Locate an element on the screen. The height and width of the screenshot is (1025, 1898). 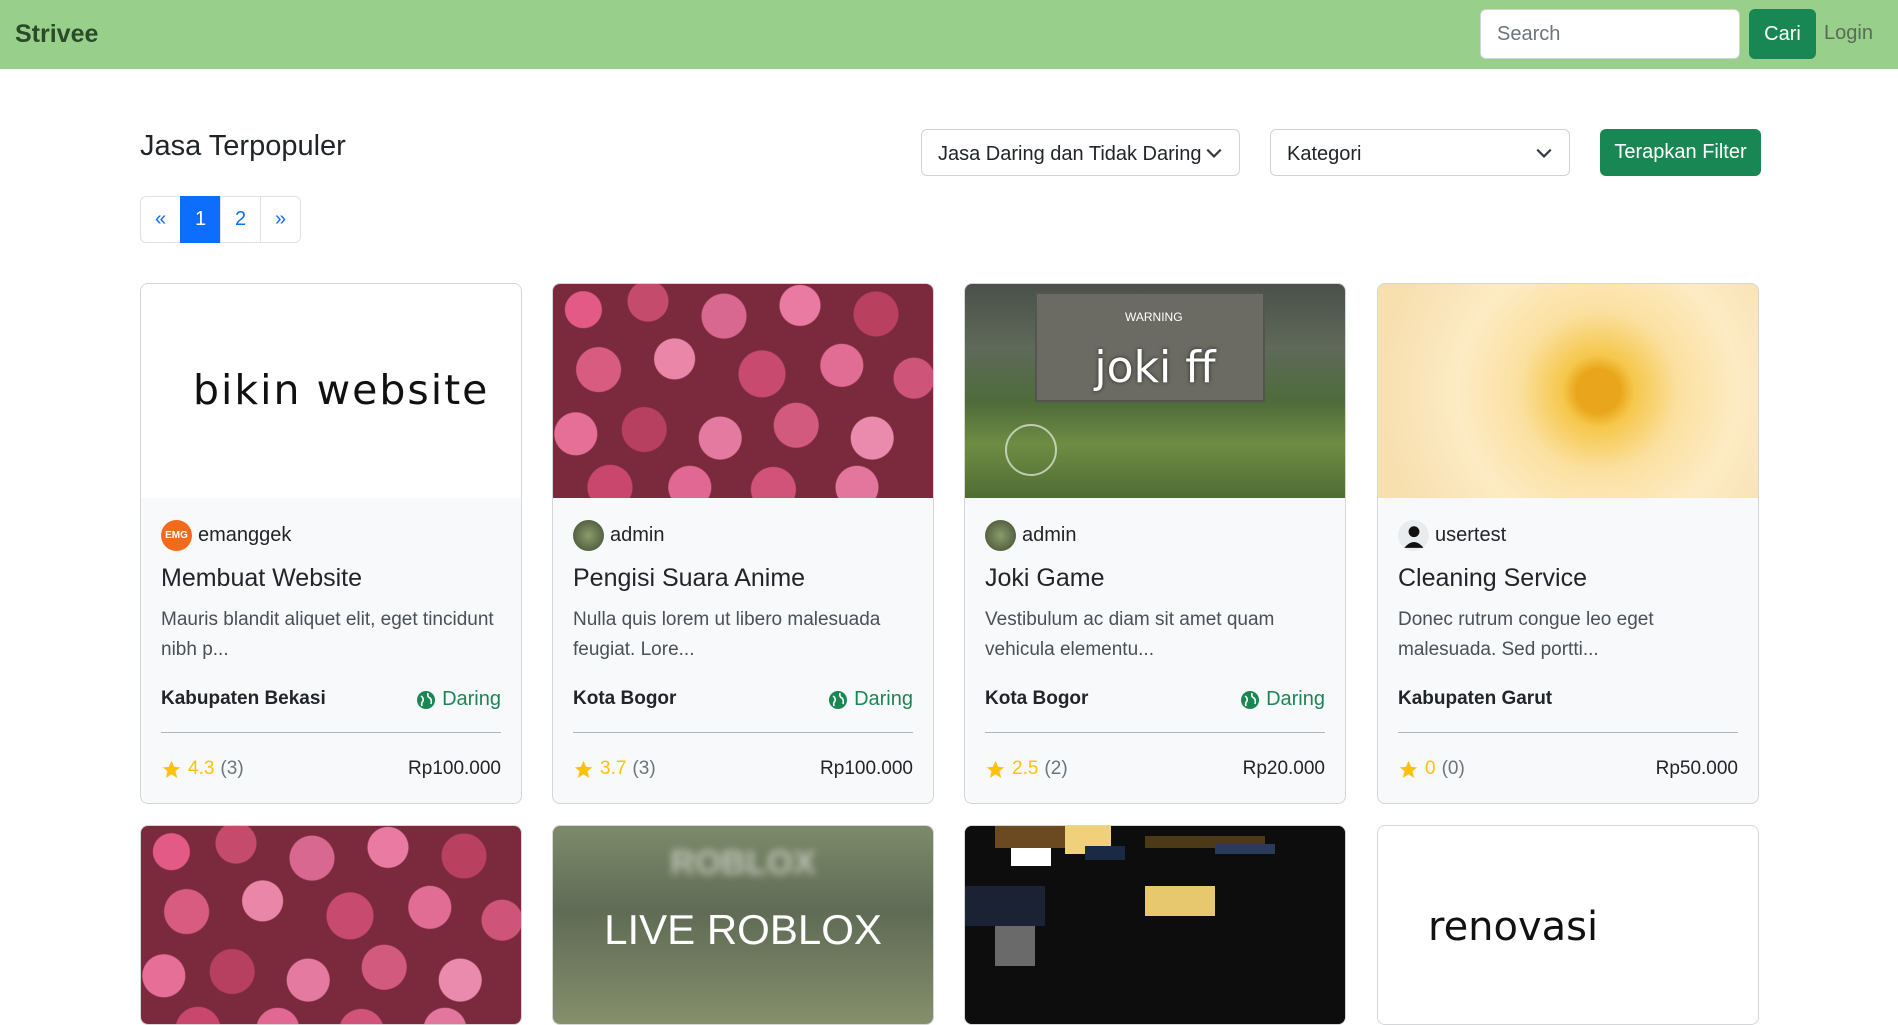
review-count: (2) is located at coordinates (1056, 768).